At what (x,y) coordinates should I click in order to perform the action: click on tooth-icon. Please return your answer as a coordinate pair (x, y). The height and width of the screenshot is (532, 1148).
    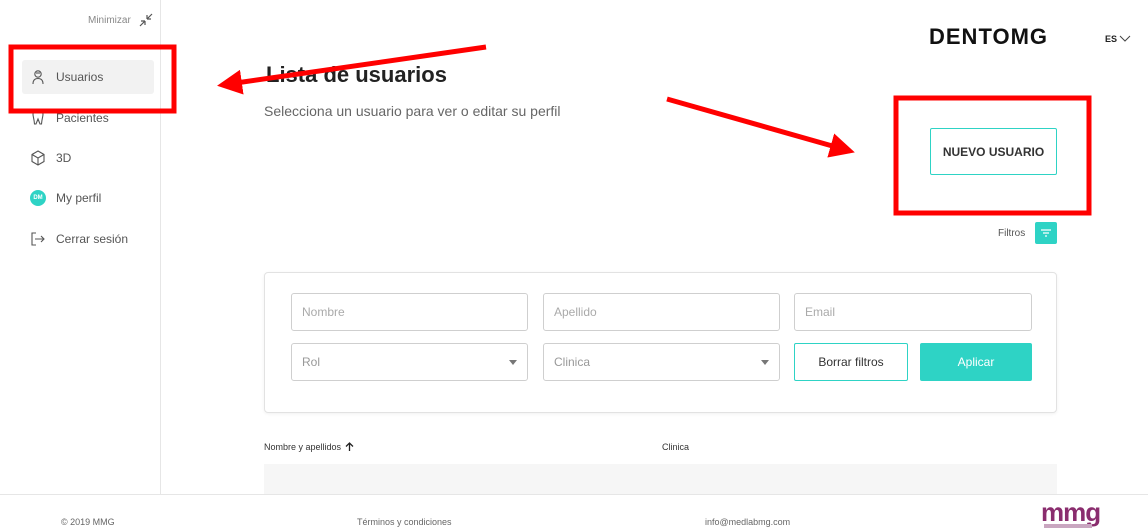
    Looking at the image, I should click on (38, 118).